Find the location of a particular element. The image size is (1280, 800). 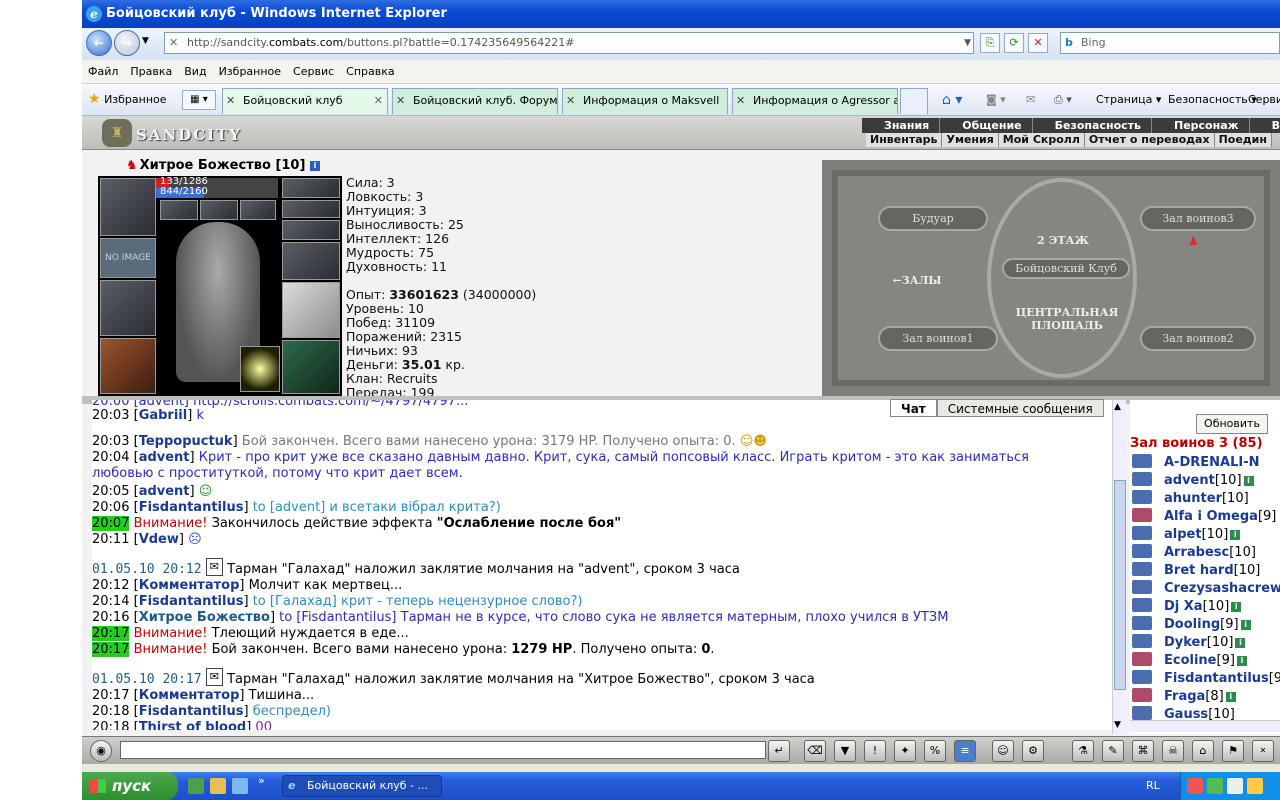

language-indicator: RL is located at coordinates (1153, 786).